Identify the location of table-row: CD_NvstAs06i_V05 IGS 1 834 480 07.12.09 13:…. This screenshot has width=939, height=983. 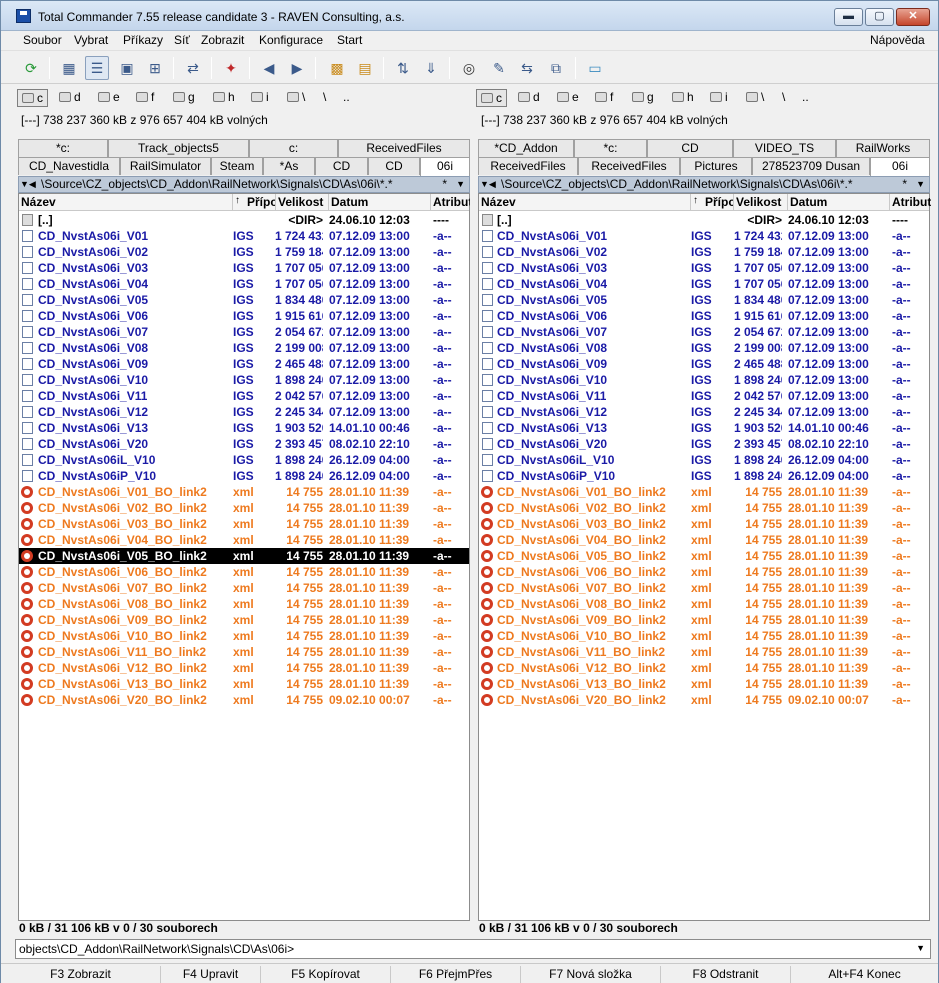
(704, 300).